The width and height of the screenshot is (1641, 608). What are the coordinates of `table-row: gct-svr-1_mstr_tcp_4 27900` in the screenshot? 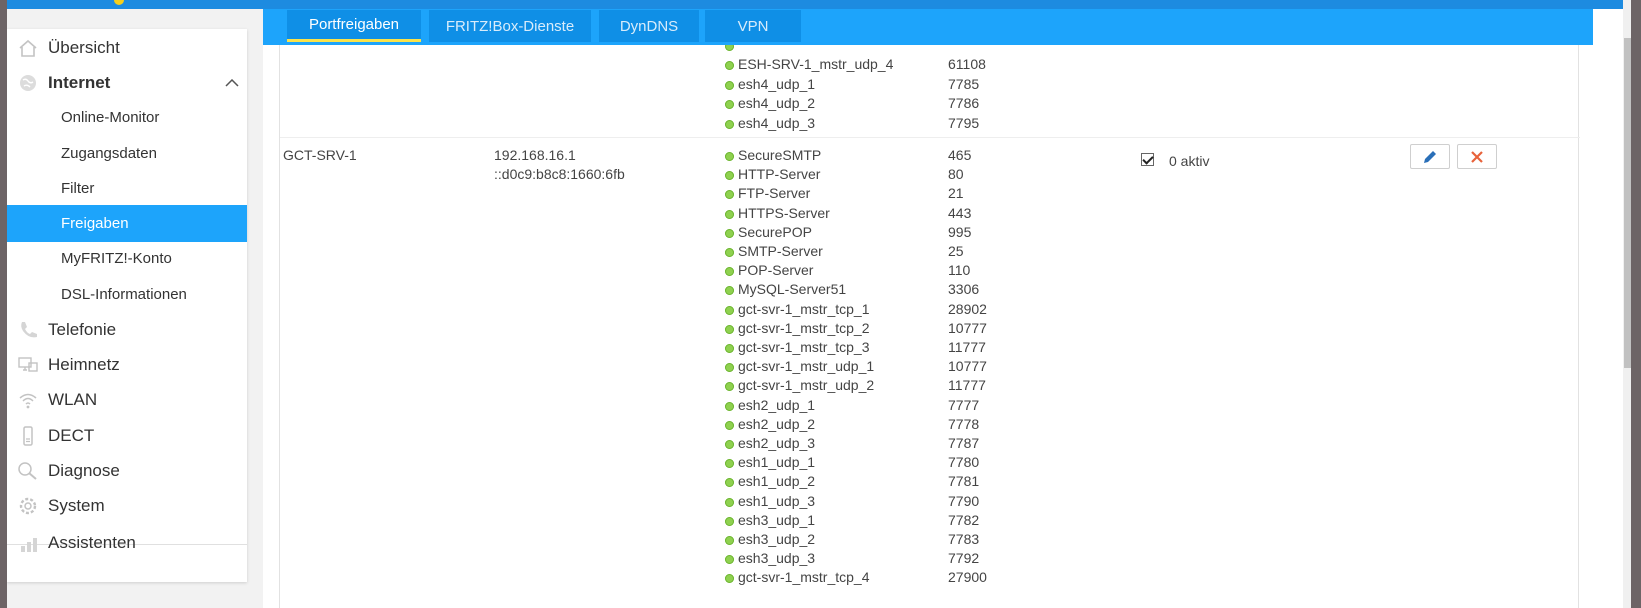 It's located at (975, 578).